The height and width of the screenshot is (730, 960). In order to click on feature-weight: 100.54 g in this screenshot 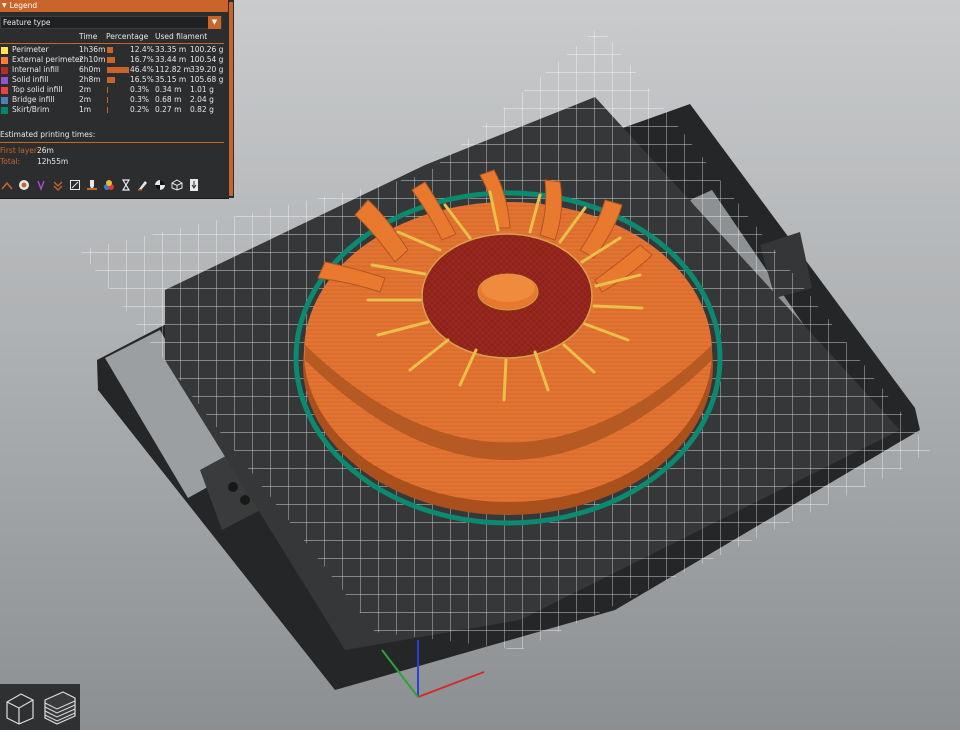, I will do `click(207, 59)`.